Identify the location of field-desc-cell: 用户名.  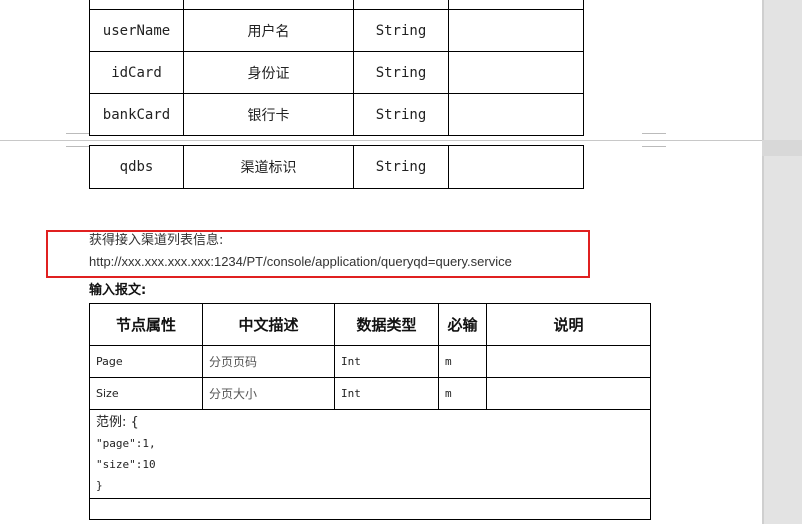
(268, 30).